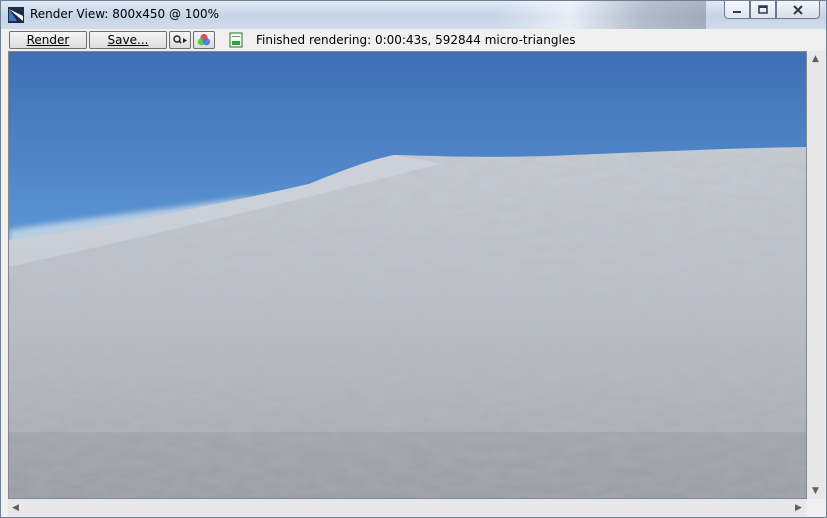 Image resolution: width=827 pixels, height=518 pixels. What do you see at coordinates (413, 15) in the screenshot?
I see `title-bar: Render View: 800x450 @ 100%` at bounding box center [413, 15].